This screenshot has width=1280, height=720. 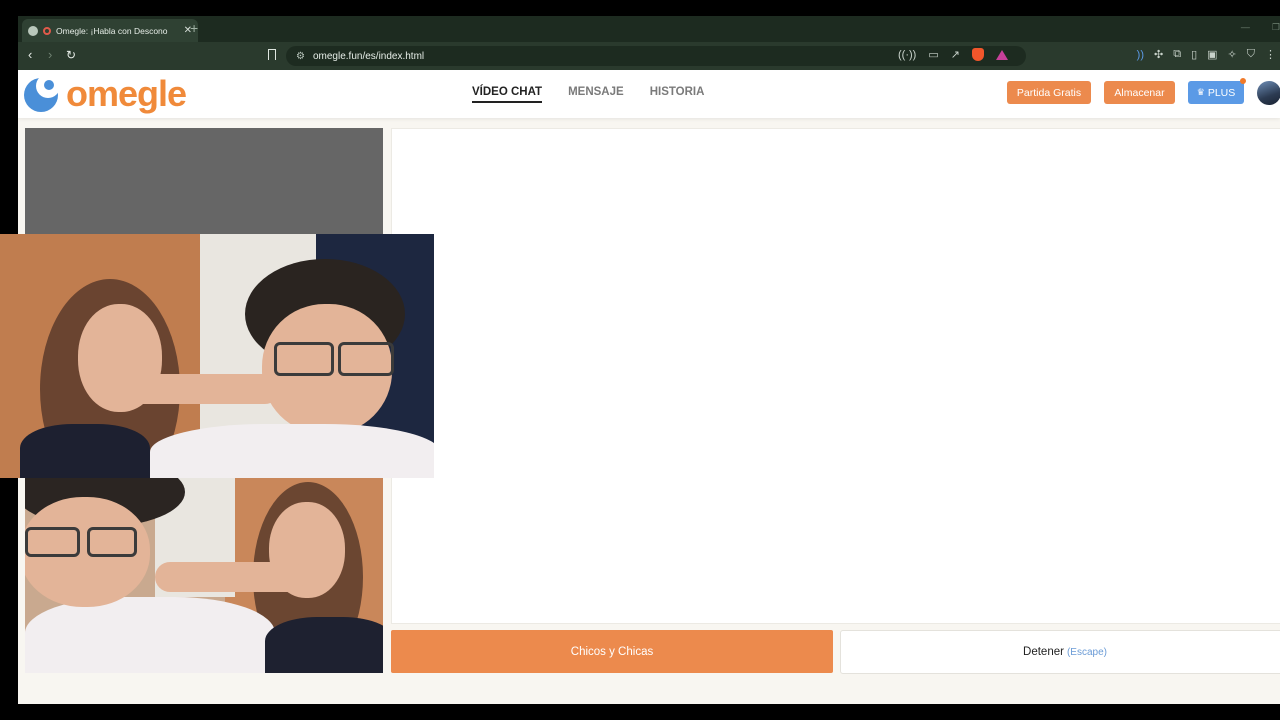 I want to click on translate-icon: ⧉, so click(x=1177, y=54).